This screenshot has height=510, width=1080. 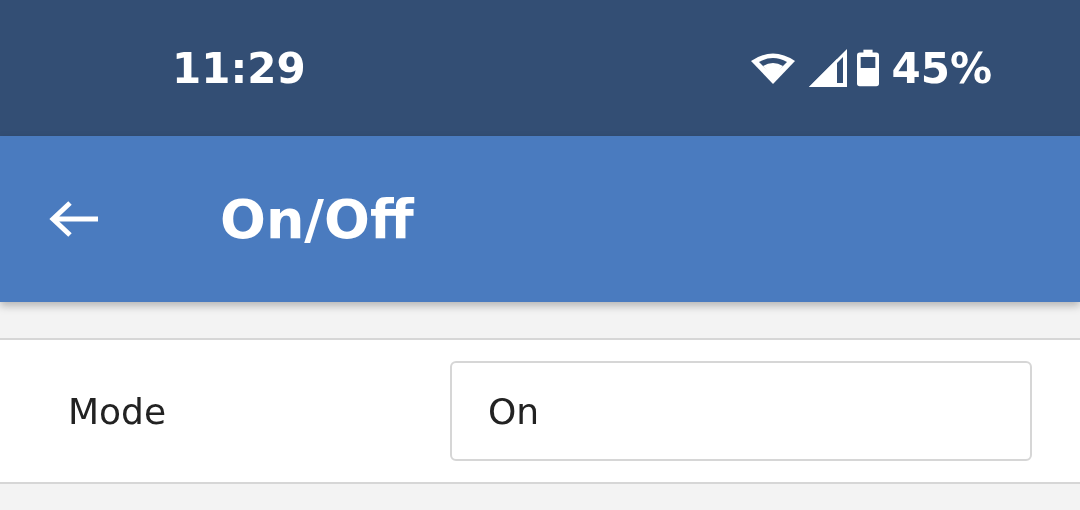 I want to click on back-arrow-icon, so click(x=74, y=219).